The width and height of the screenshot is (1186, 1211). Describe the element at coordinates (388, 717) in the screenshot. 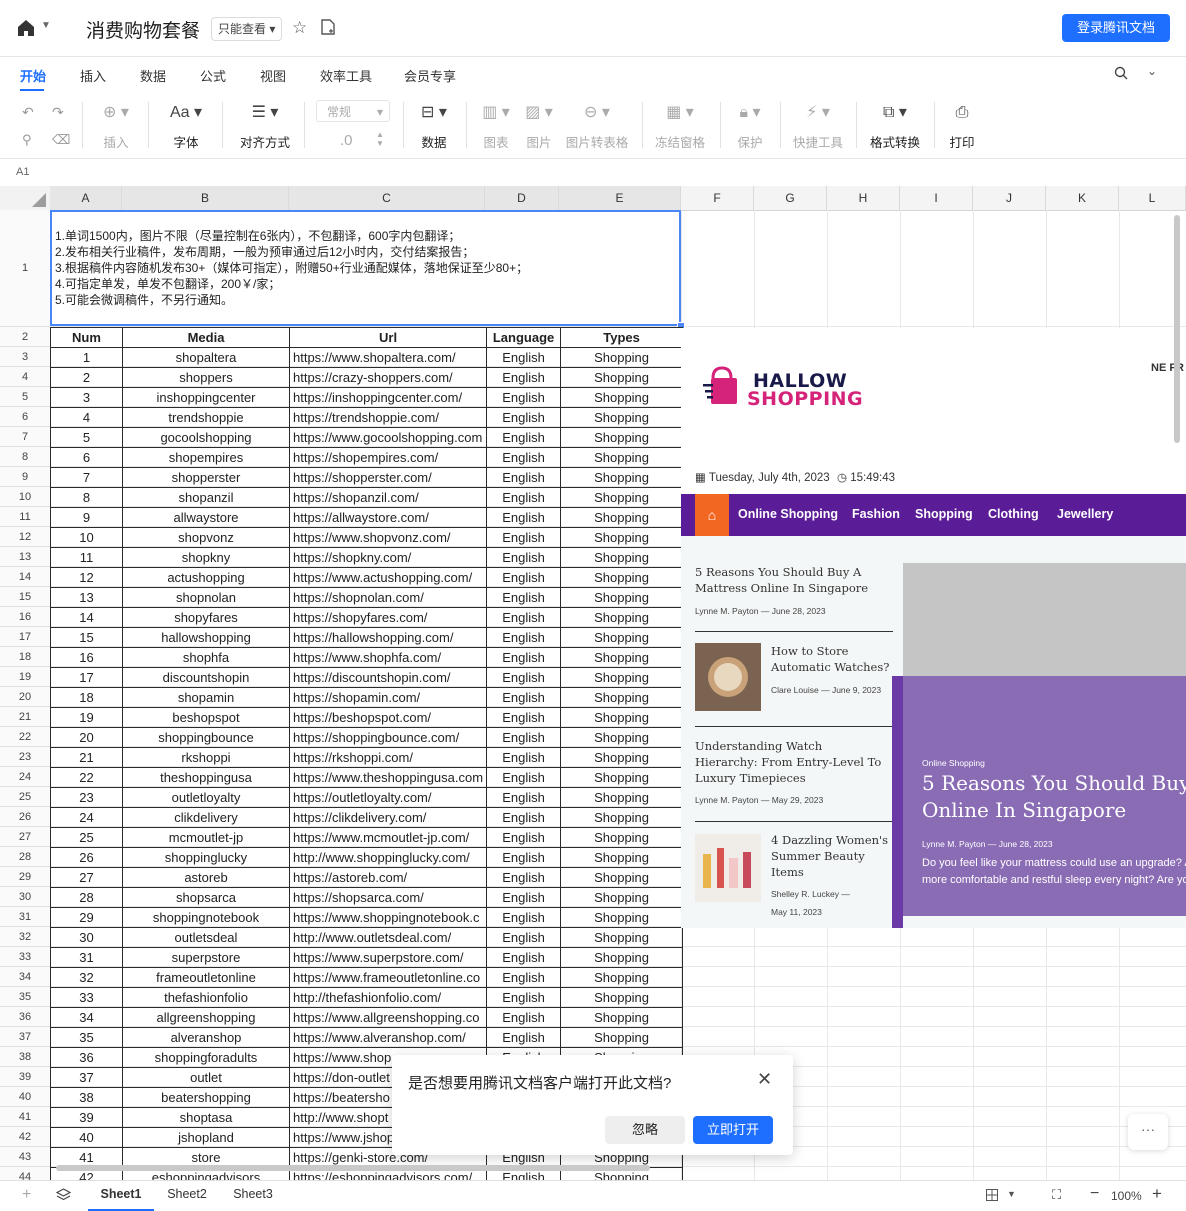

I see `cell-url: https://beshopspot.com/` at that location.